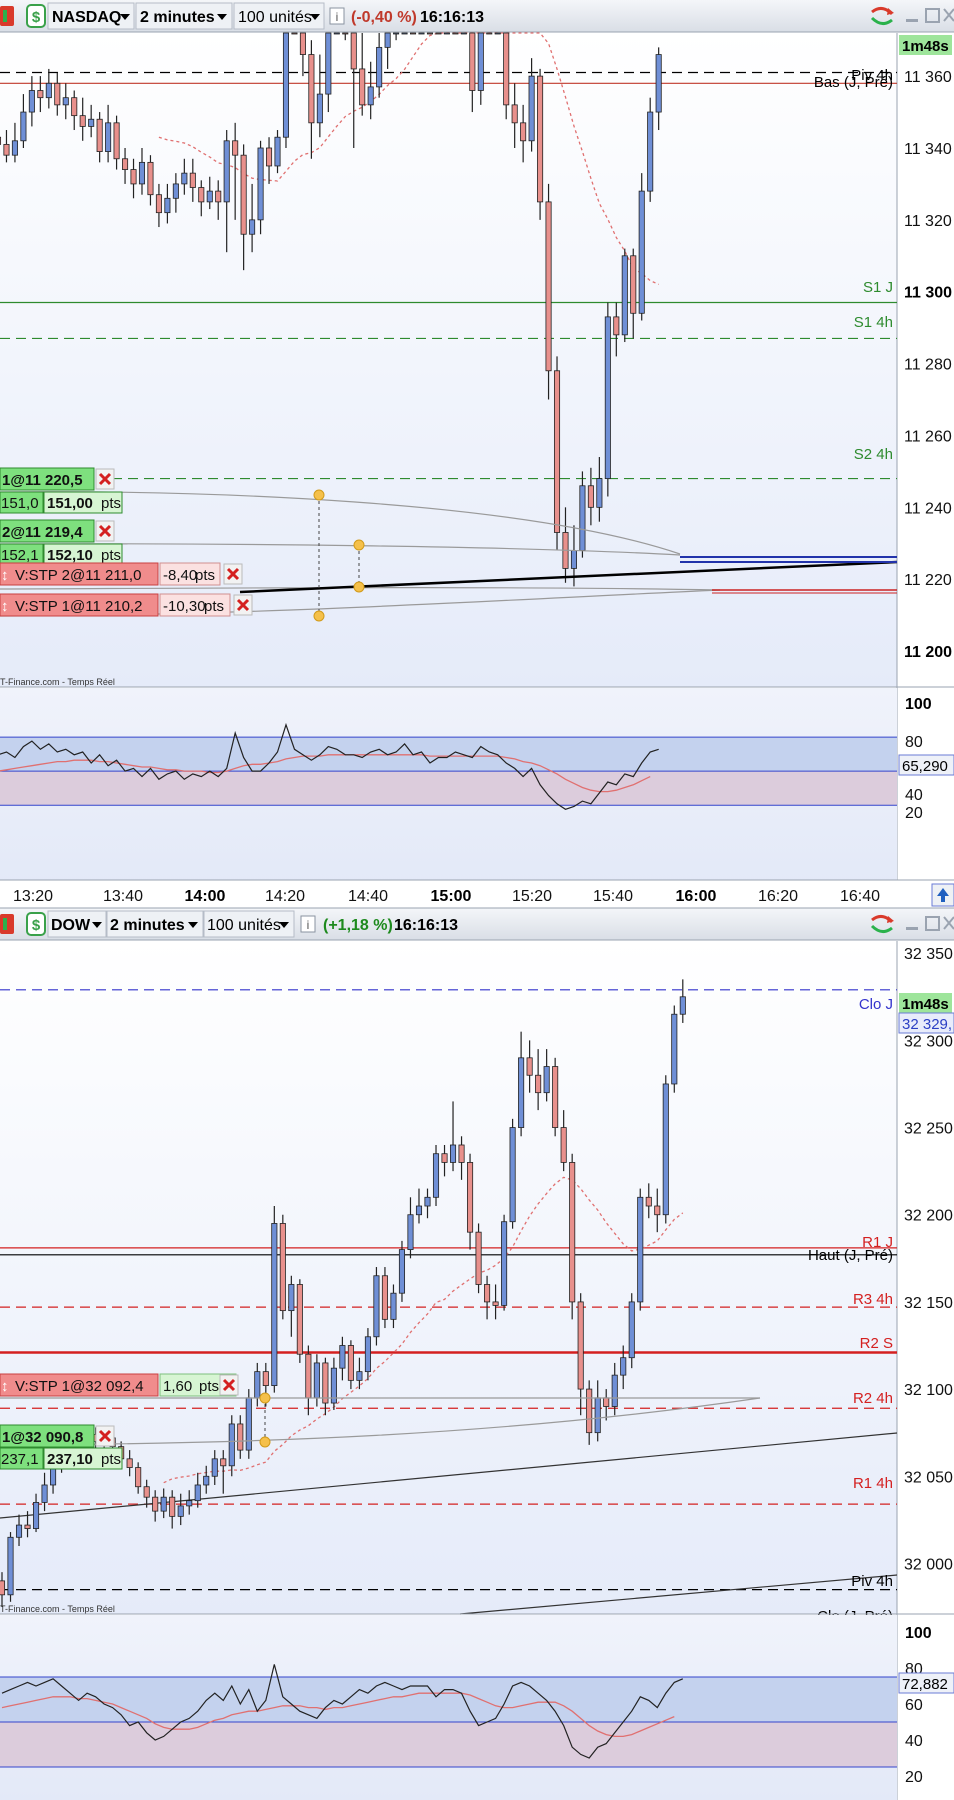 Image resolution: width=954 pixels, height=1800 pixels. I want to click on rsi-axis-nasdaq, so click(926, 786).